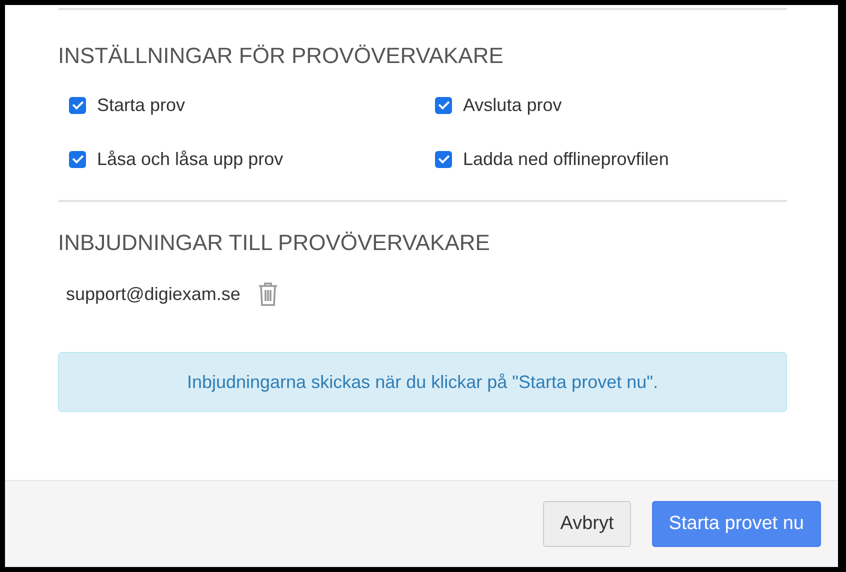 The height and width of the screenshot is (572, 846). I want to click on checkbox-label: Ladda ned offlineprovfilen, so click(566, 159).